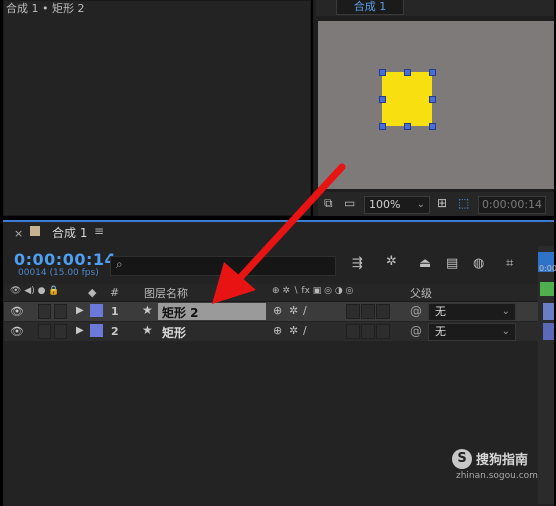 The image size is (556, 506). I want to click on annotation-arrow, so click(279, 233).